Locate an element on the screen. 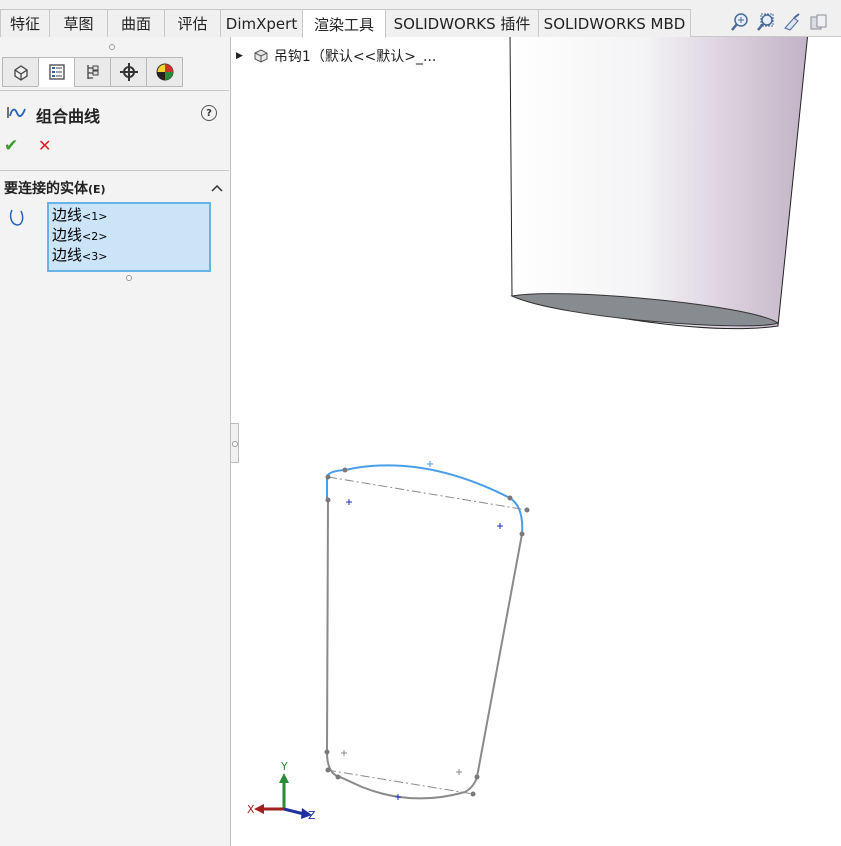  tab-features: 特征 is located at coordinates (25, 23).